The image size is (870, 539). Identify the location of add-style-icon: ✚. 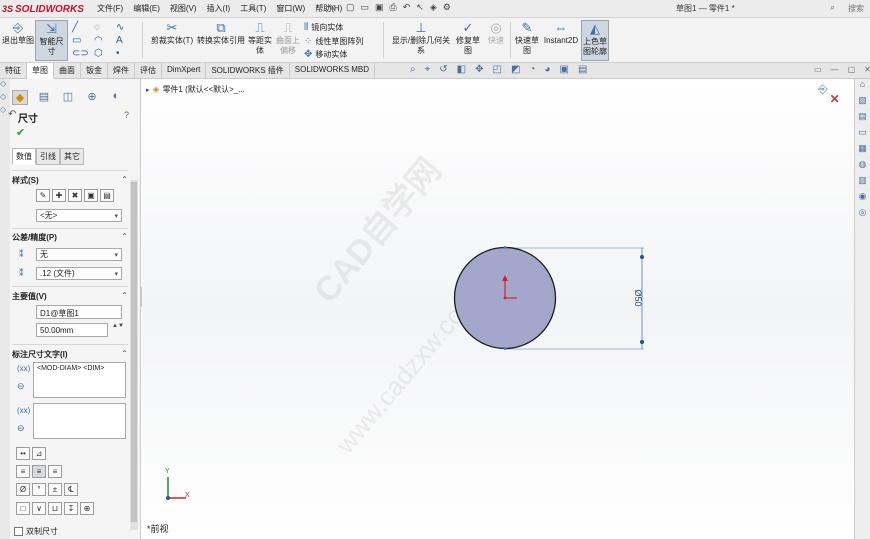
(59, 195).